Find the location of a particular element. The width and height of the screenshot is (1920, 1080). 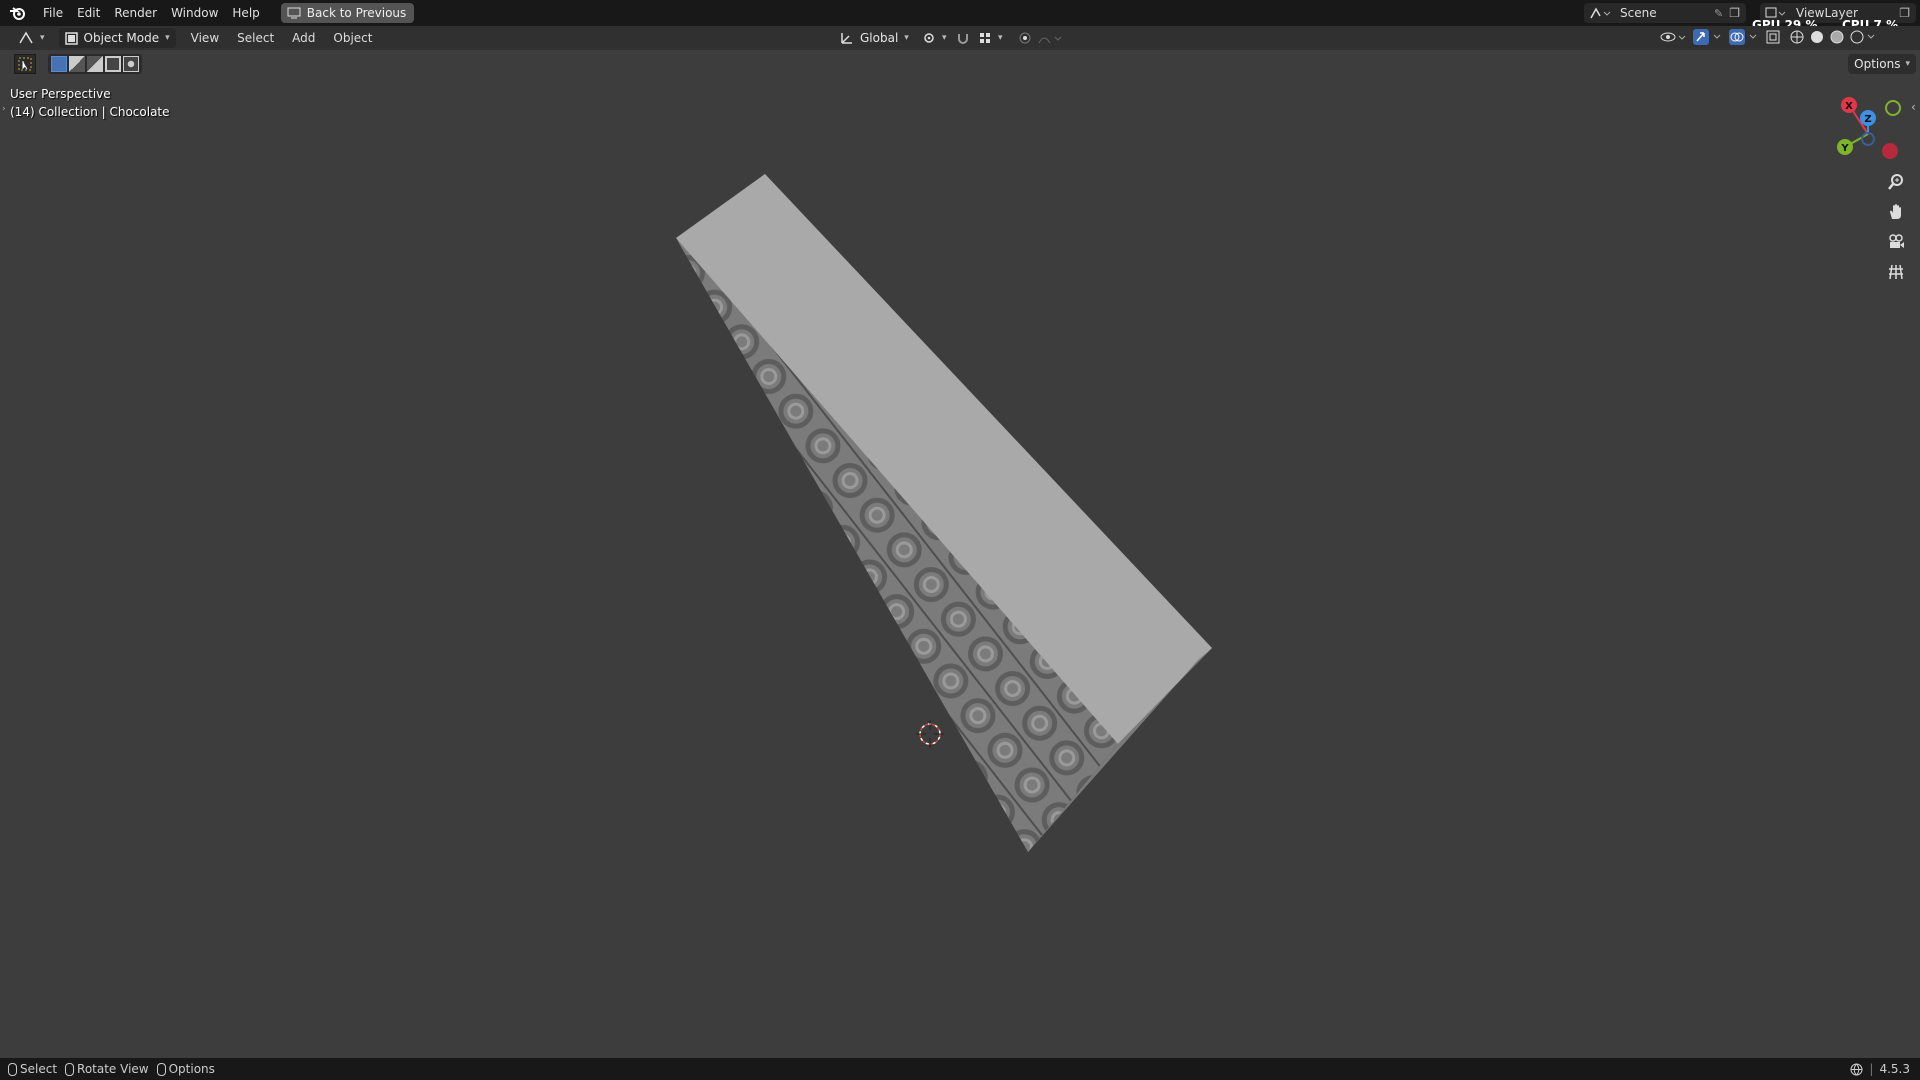

status-options-hint: Options is located at coordinates (185, 1069).